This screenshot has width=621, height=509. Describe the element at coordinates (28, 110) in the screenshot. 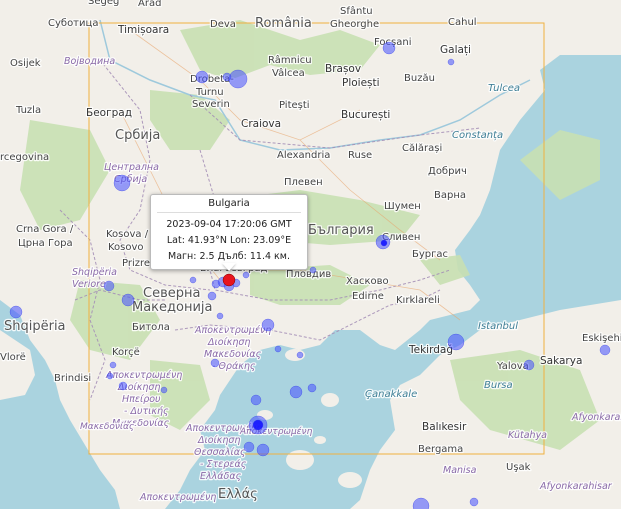

I see `label-tuzla: Tuzla` at that location.